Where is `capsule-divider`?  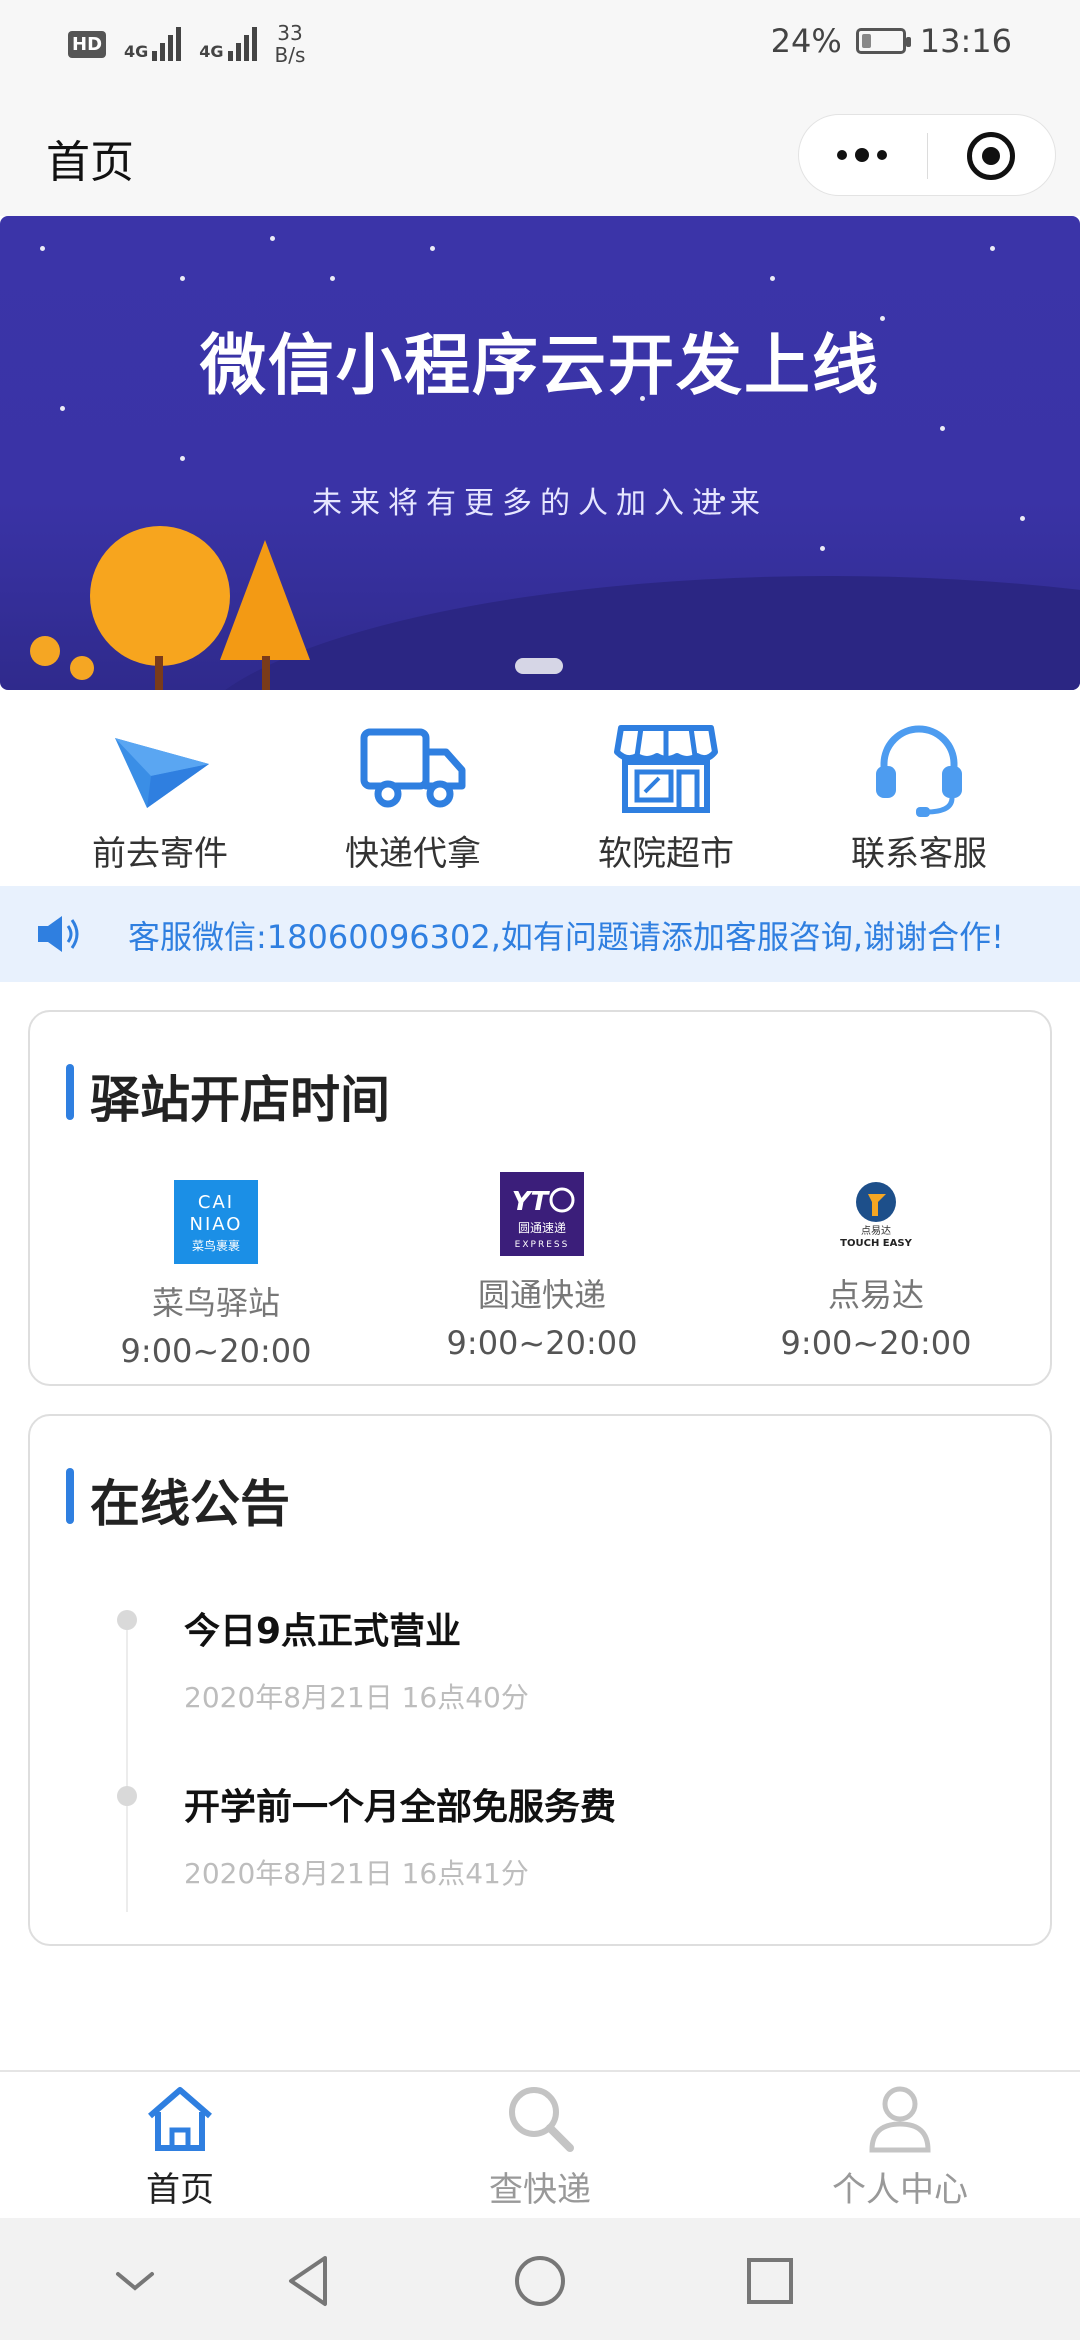
capsule-divider is located at coordinates (927, 156).